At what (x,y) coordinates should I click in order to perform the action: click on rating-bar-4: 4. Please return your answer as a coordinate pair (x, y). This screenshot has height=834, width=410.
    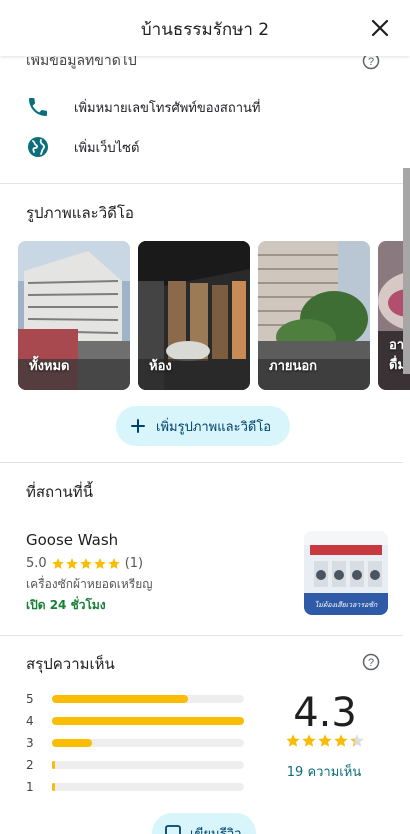
    Looking at the image, I should click on (135, 721).